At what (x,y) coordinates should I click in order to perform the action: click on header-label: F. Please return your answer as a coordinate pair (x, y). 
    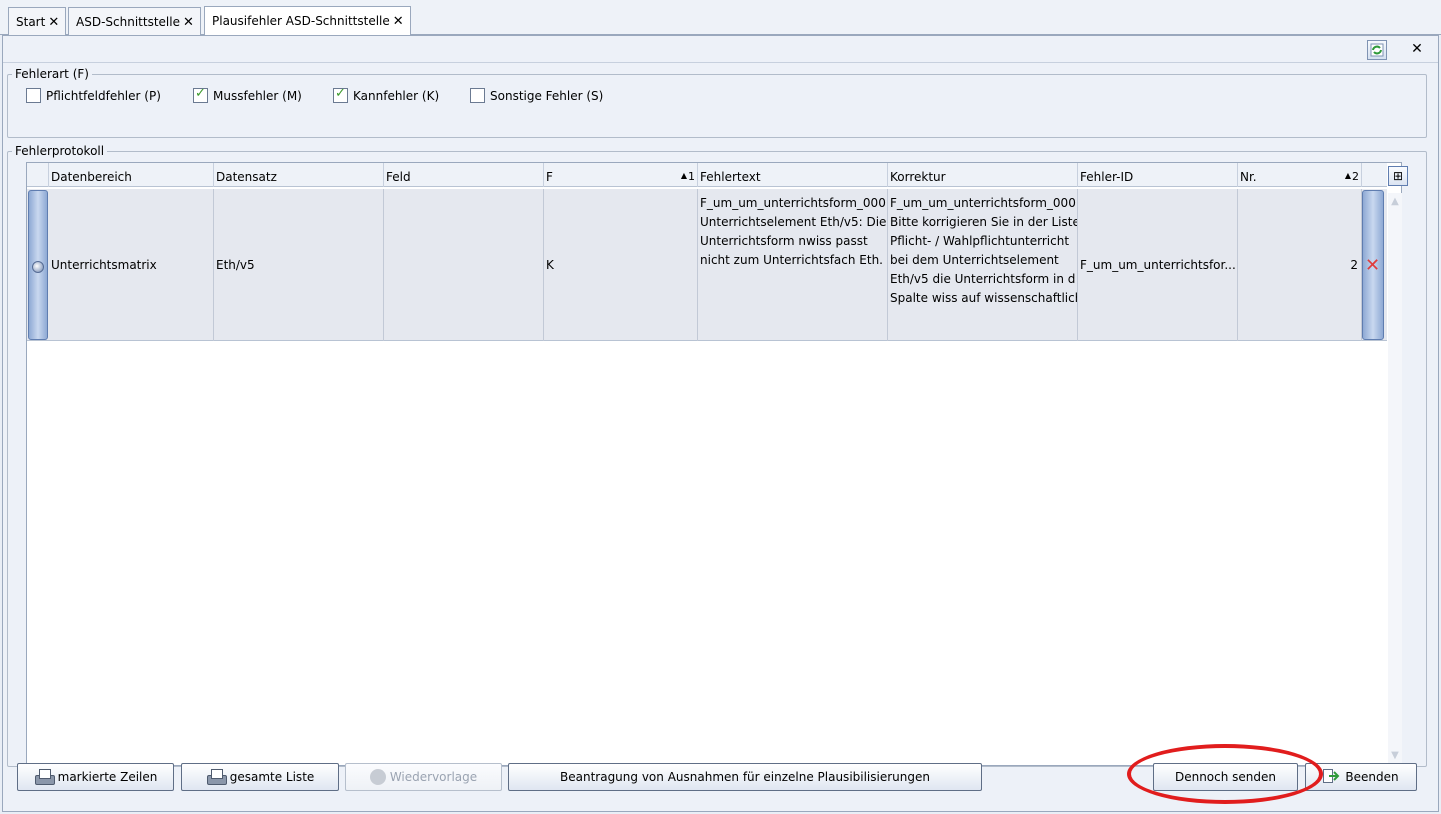
    Looking at the image, I should click on (549, 177).